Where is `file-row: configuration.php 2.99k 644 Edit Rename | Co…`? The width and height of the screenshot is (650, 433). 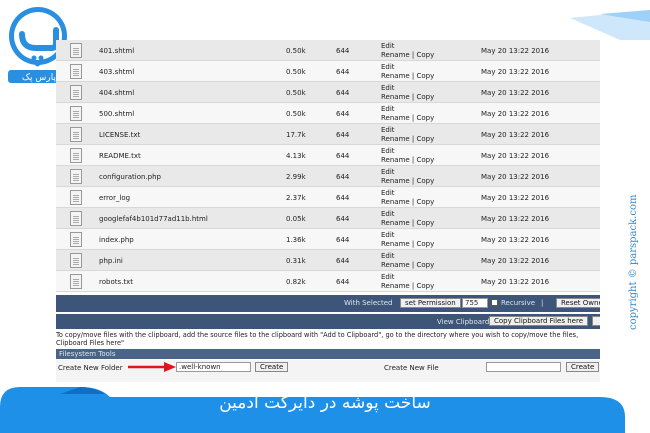 file-row: configuration.php 2.99k 644 Edit Rename | Co… is located at coordinates (328, 176).